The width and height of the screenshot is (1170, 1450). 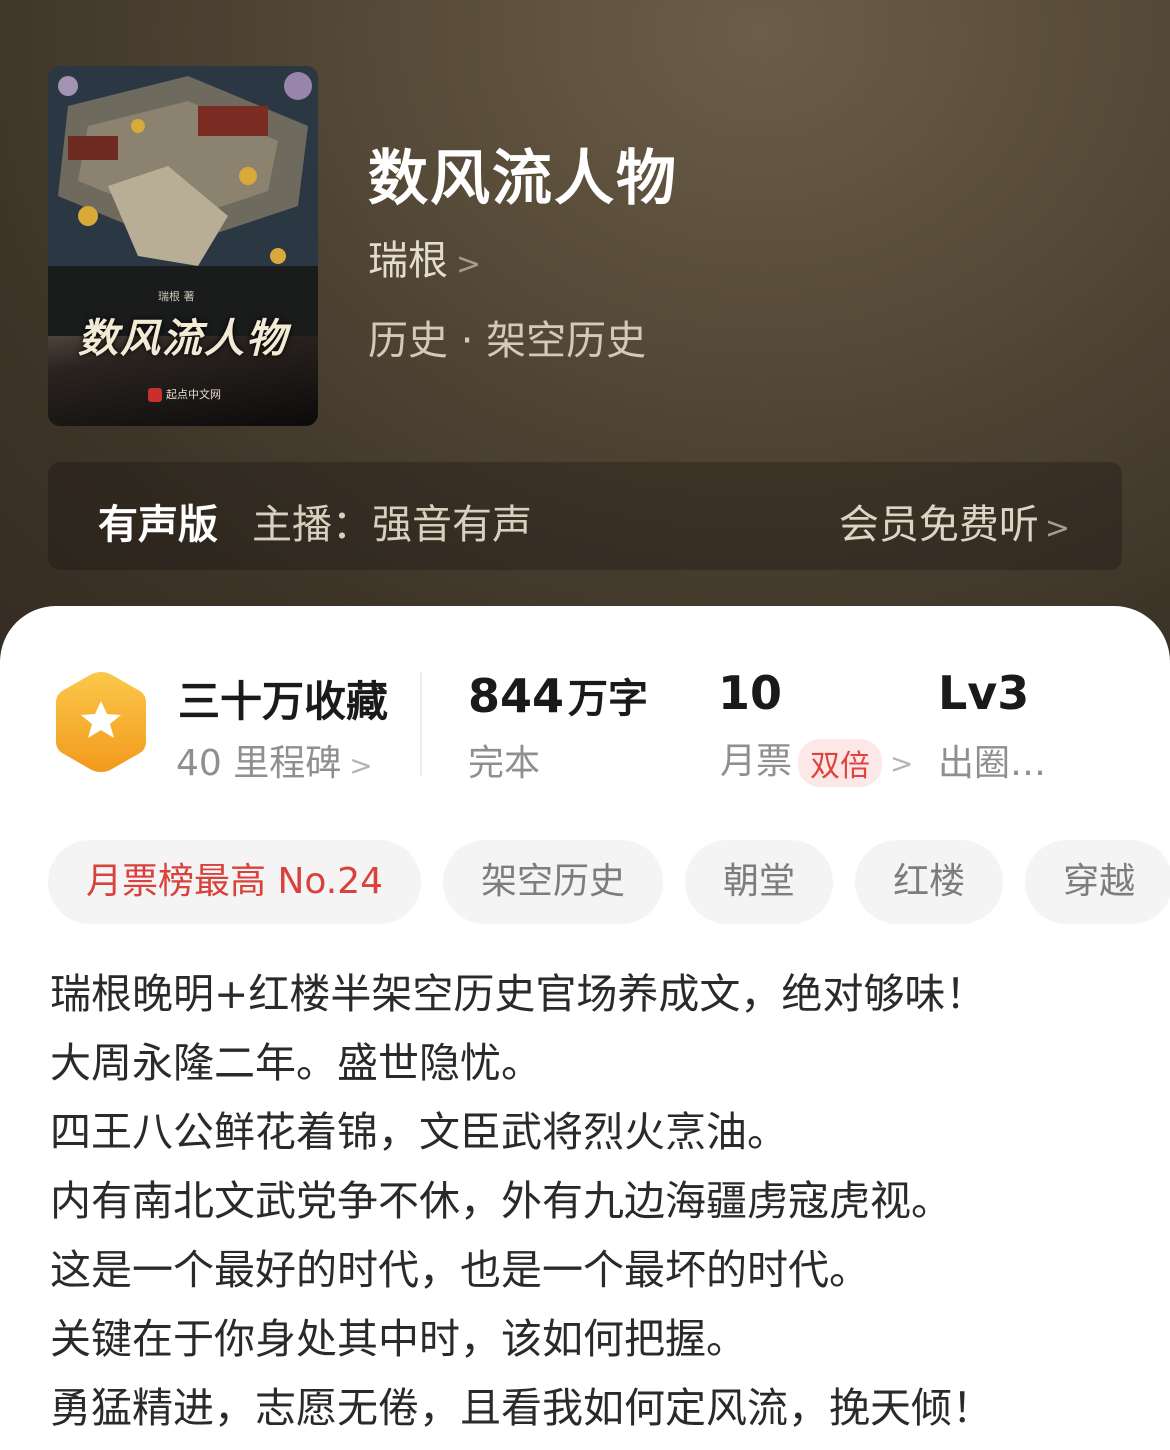 What do you see at coordinates (504, 763) in the screenshot?
I see `completion-status: 完本` at bounding box center [504, 763].